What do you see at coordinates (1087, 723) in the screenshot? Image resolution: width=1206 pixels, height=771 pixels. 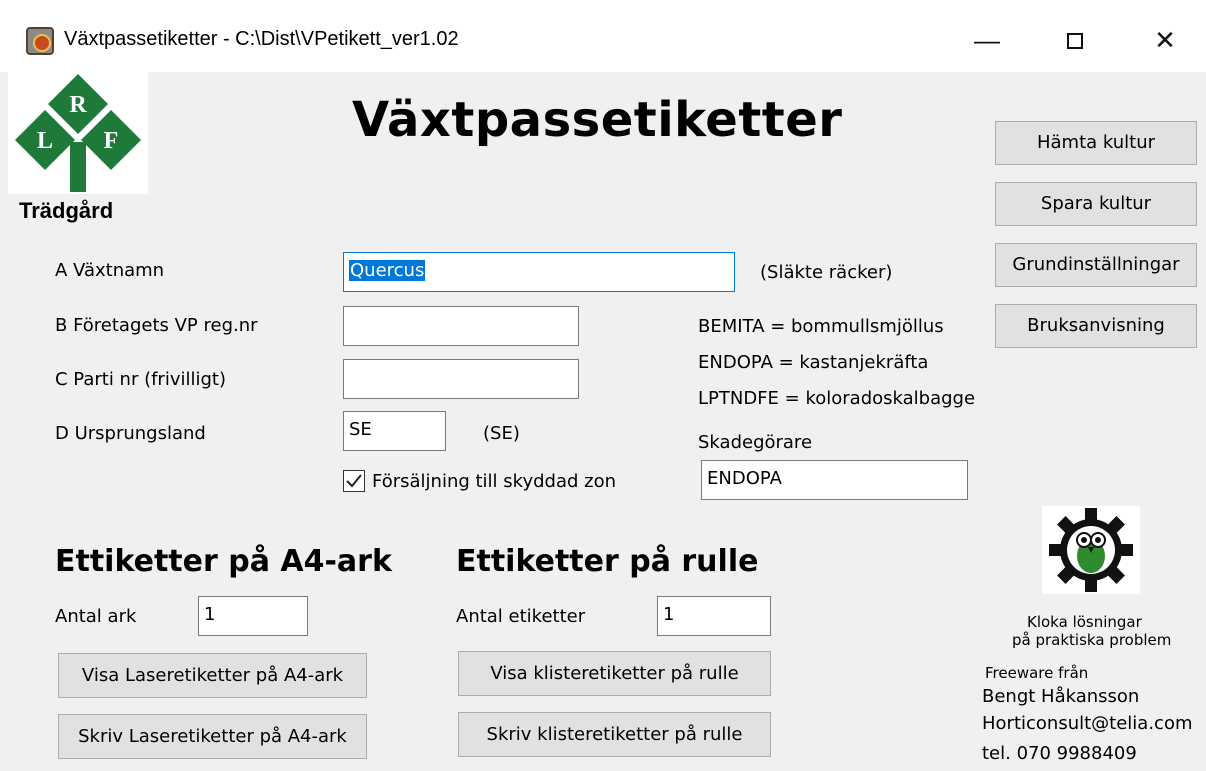 I see `author-email: Horticonsult@telia.com` at bounding box center [1087, 723].